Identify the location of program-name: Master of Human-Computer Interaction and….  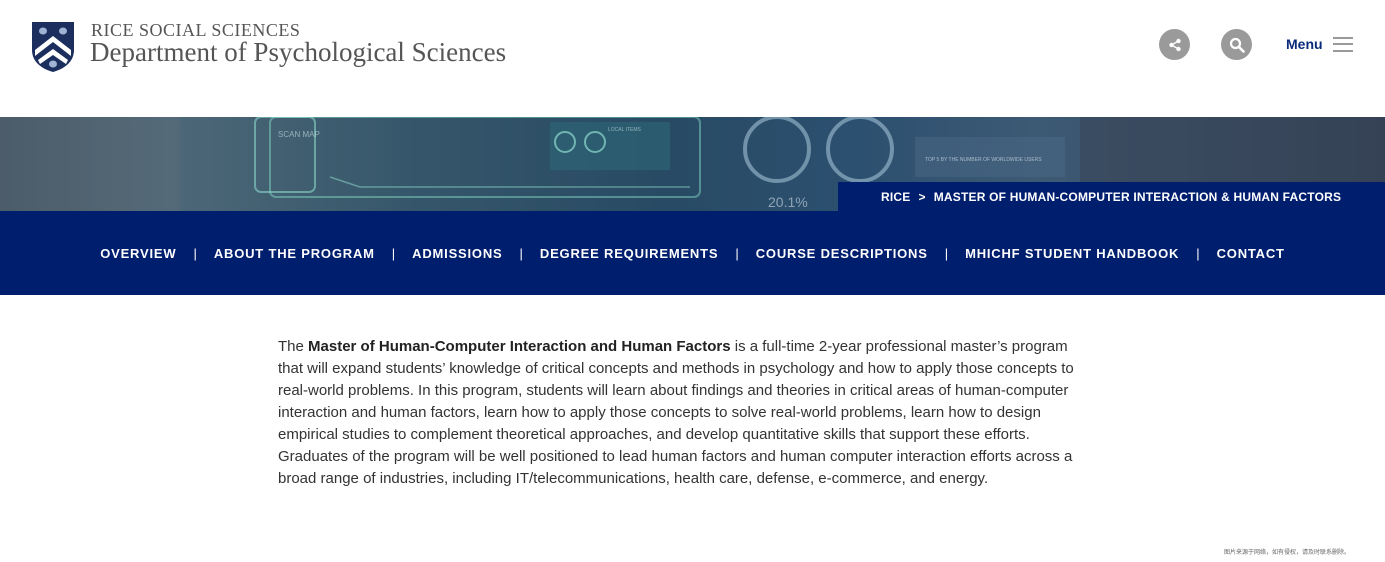
(519, 346).